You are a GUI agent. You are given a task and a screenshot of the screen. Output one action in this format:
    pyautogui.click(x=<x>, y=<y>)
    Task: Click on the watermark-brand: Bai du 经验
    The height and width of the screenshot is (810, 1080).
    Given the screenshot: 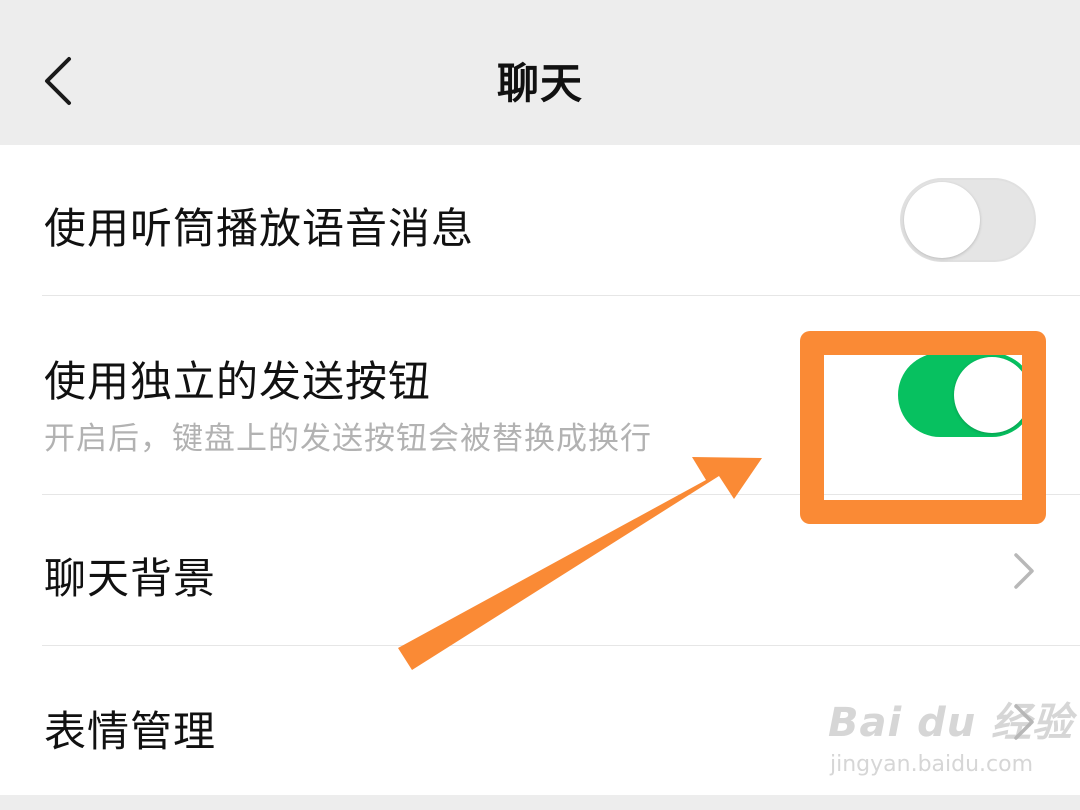 What is the action you would take?
    pyautogui.click(x=951, y=723)
    